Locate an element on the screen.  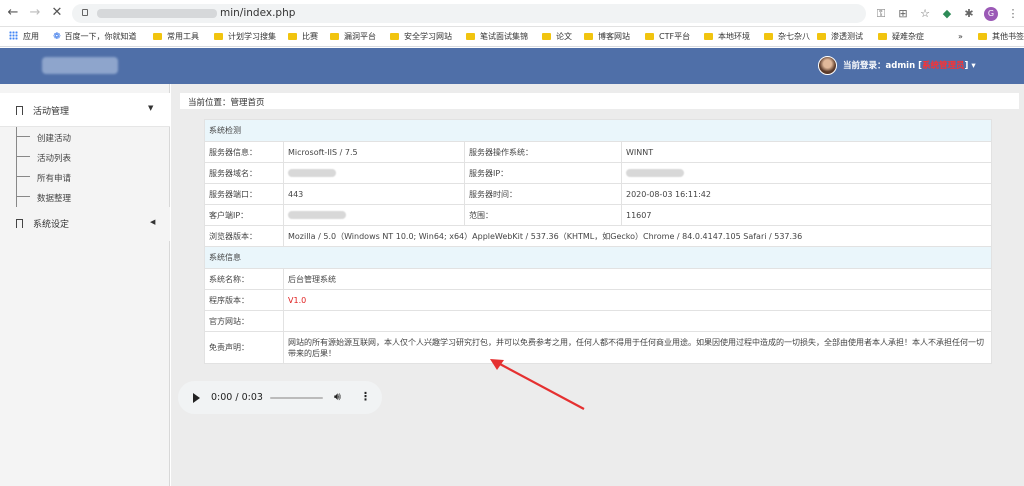
section-header-system-check: 系统检测 is located at coordinates (598, 130).